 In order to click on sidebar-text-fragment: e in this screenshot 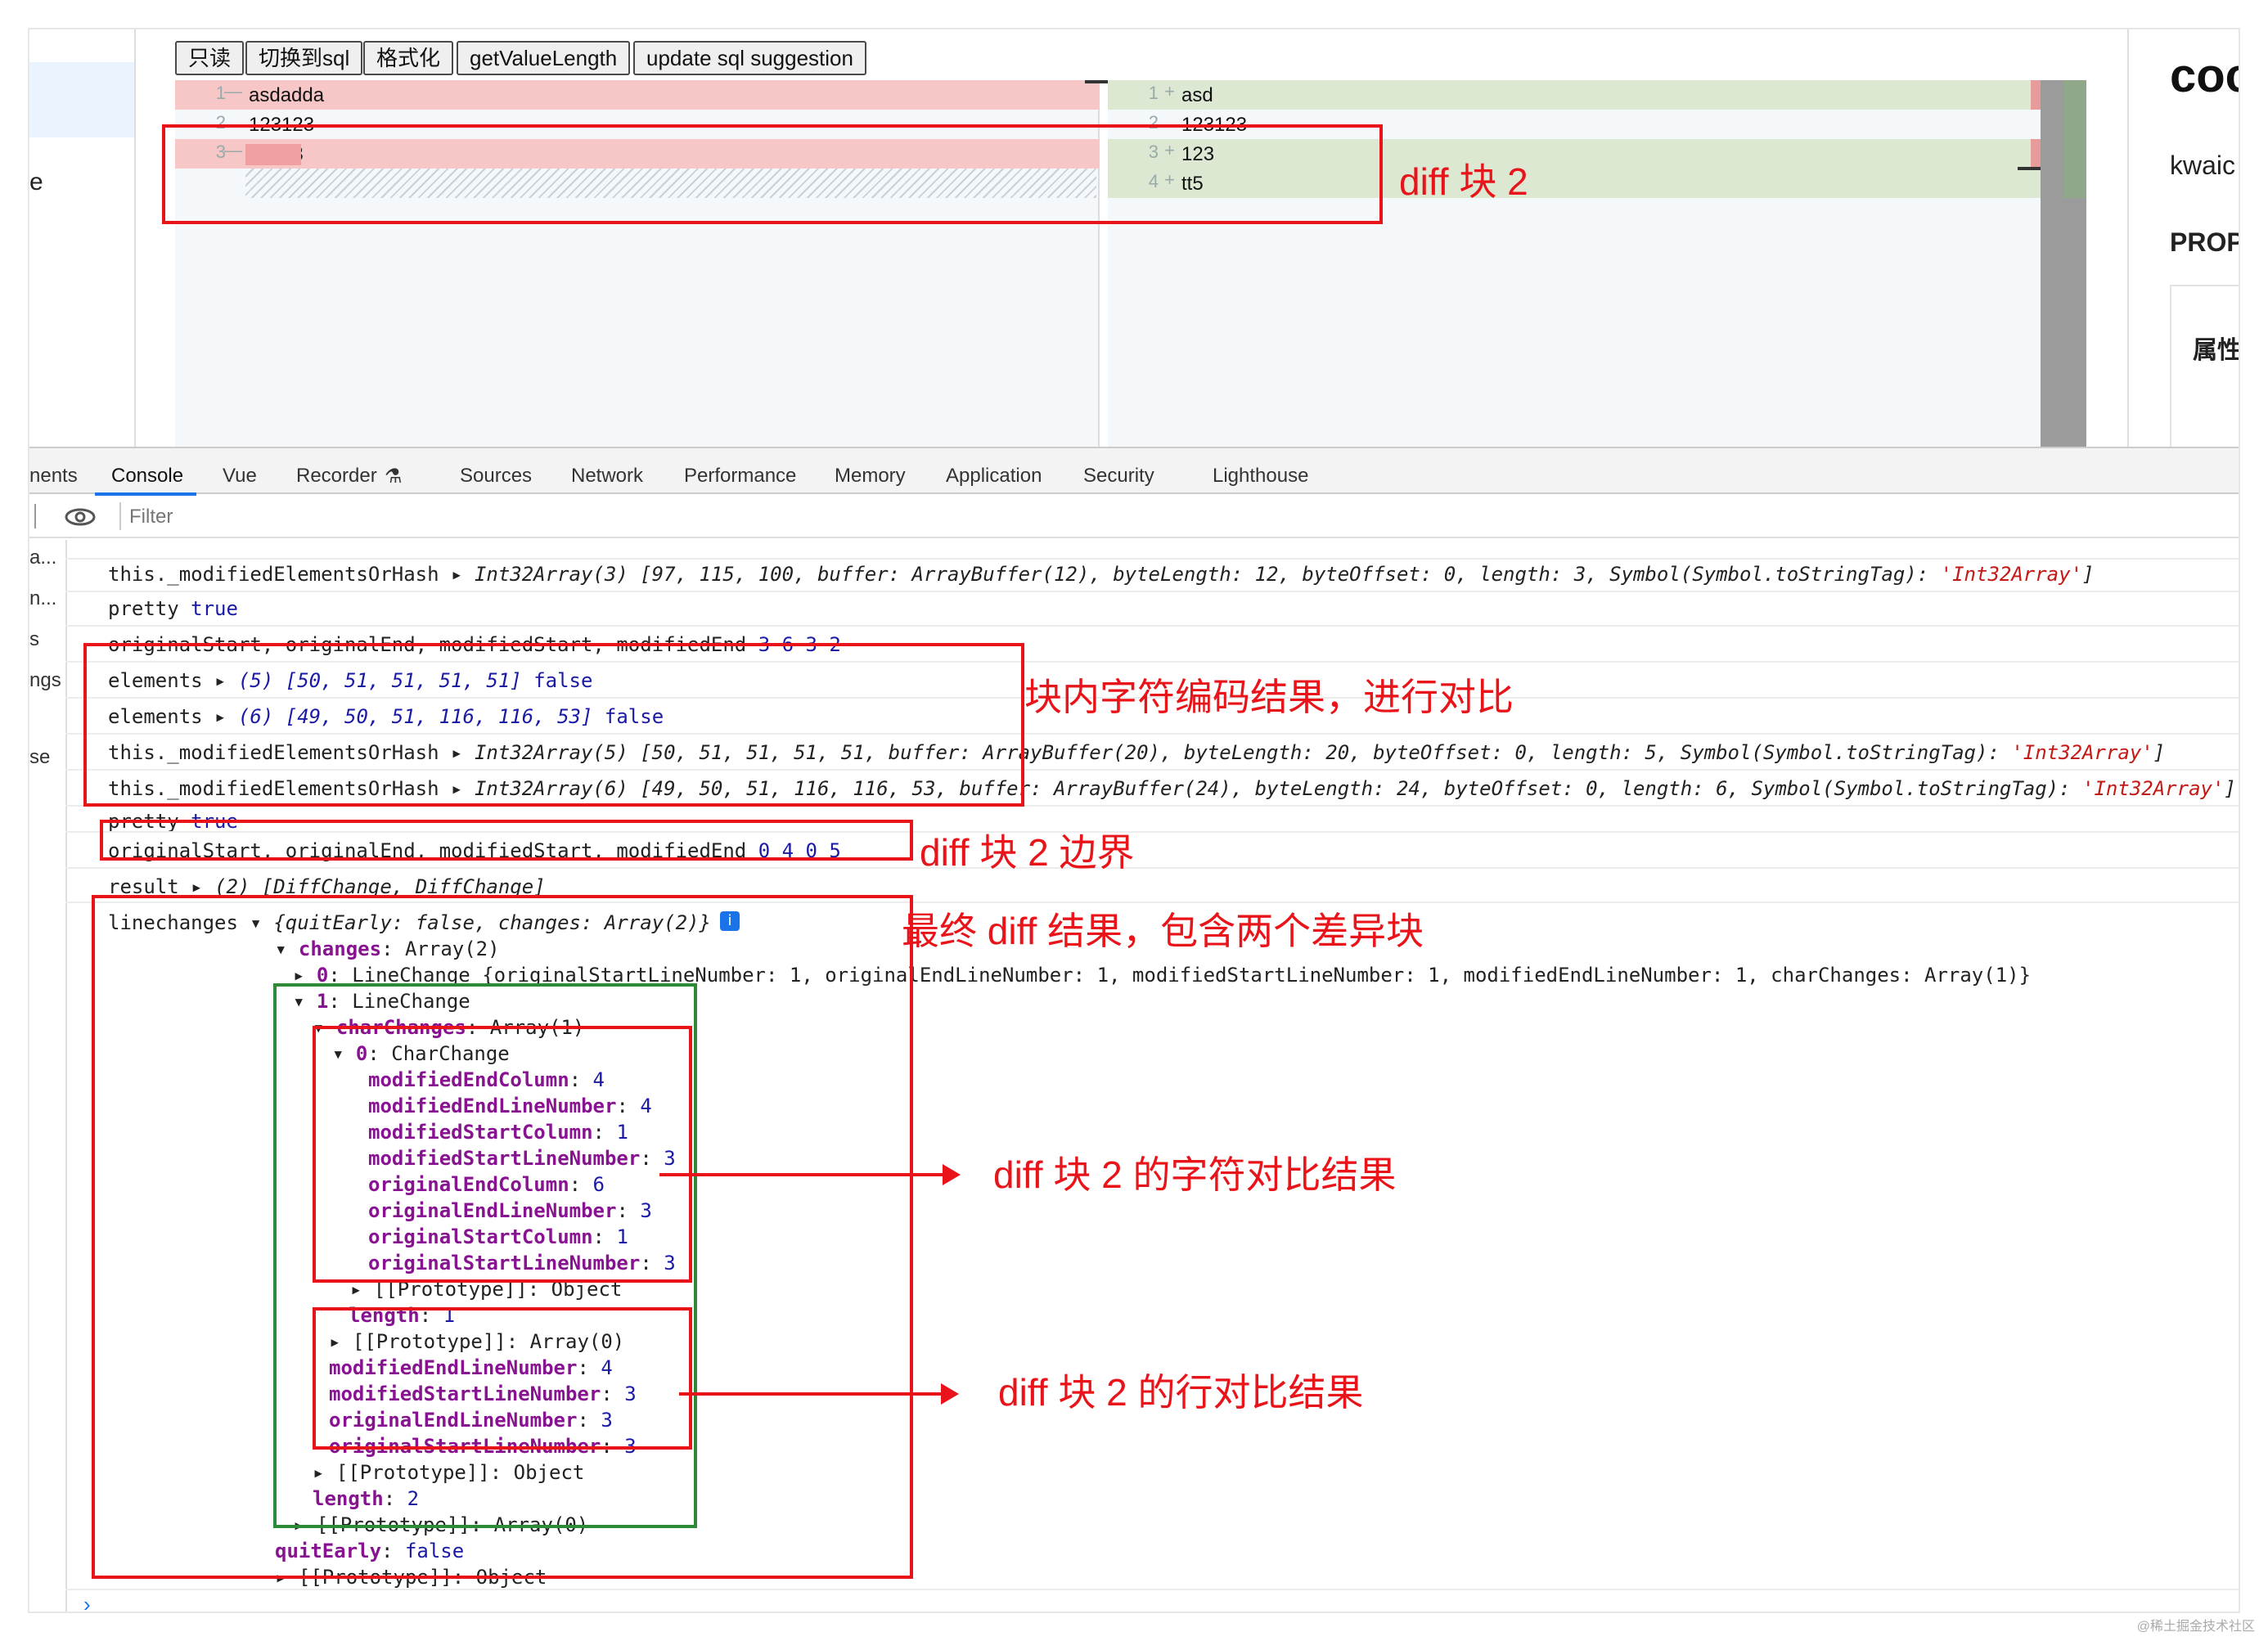, I will do `click(36, 182)`.